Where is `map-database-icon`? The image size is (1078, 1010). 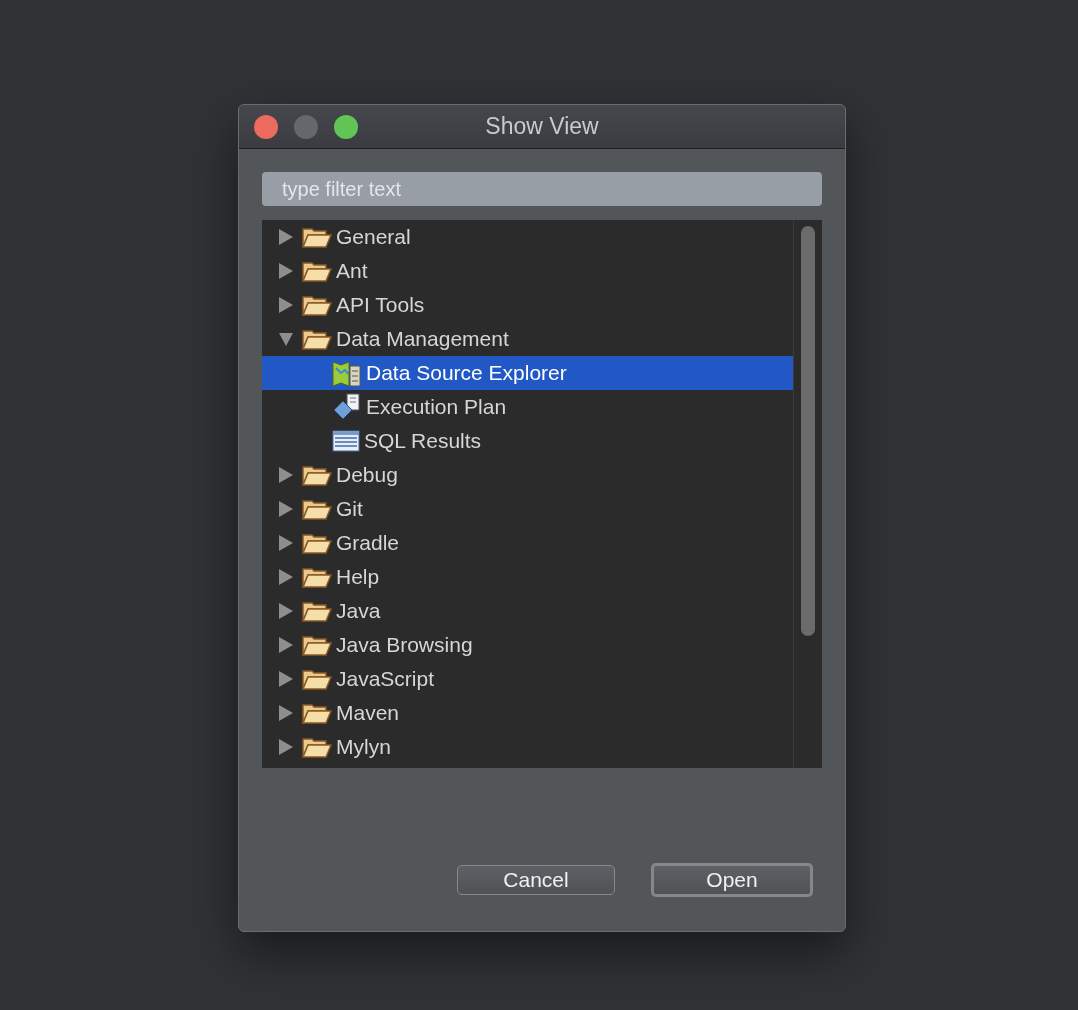 map-database-icon is located at coordinates (347, 373).